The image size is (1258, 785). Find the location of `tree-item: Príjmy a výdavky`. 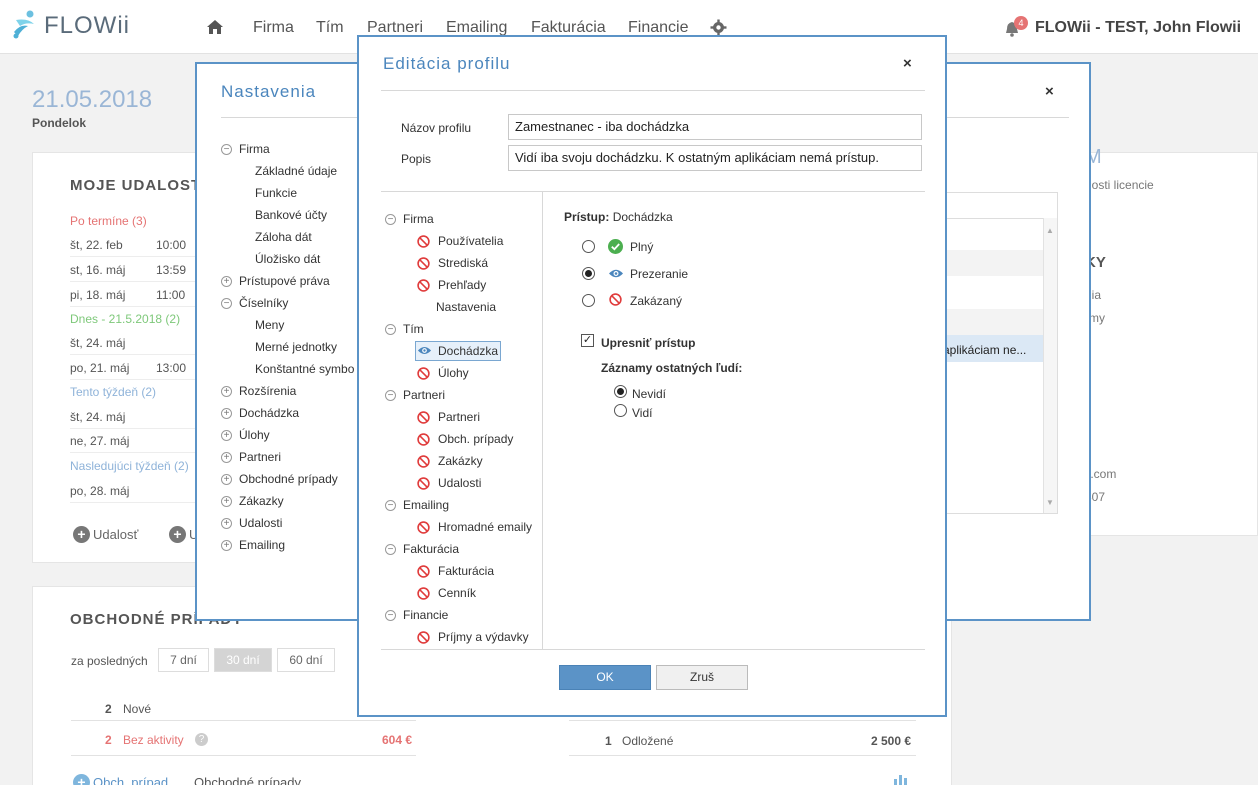

tree-item: Príjmy a výdavky is located at coordinates (483, 637).